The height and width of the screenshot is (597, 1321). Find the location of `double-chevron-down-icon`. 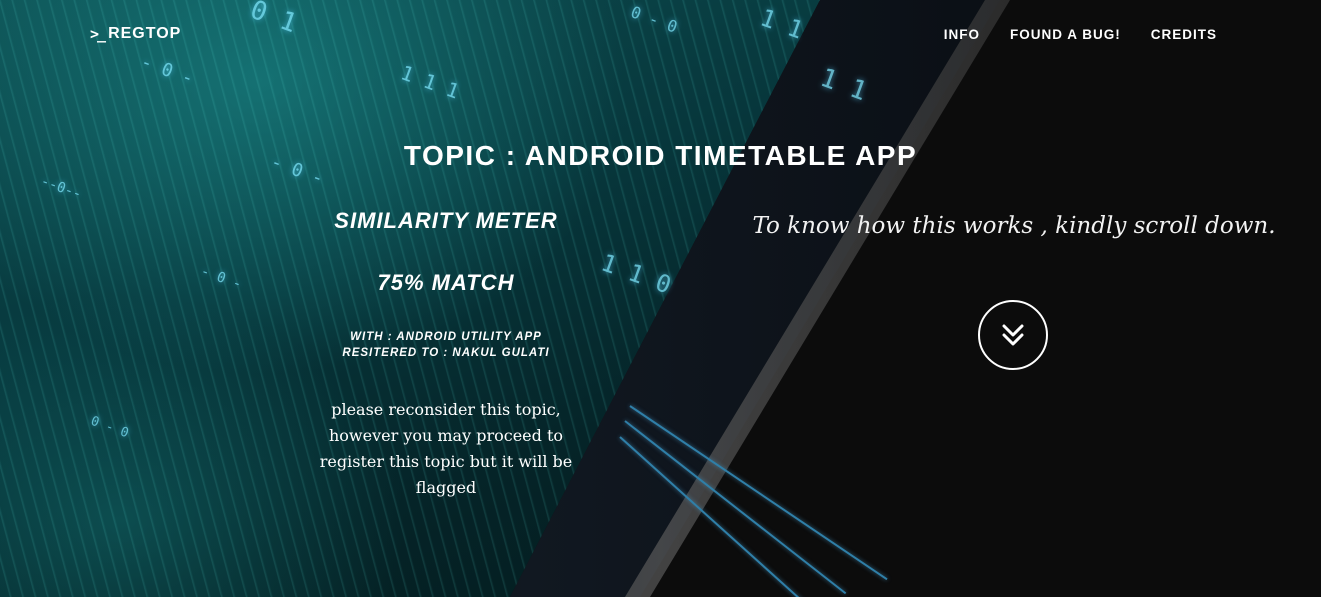

double-chevron-down-icon is located at coordinates (1013, 335).